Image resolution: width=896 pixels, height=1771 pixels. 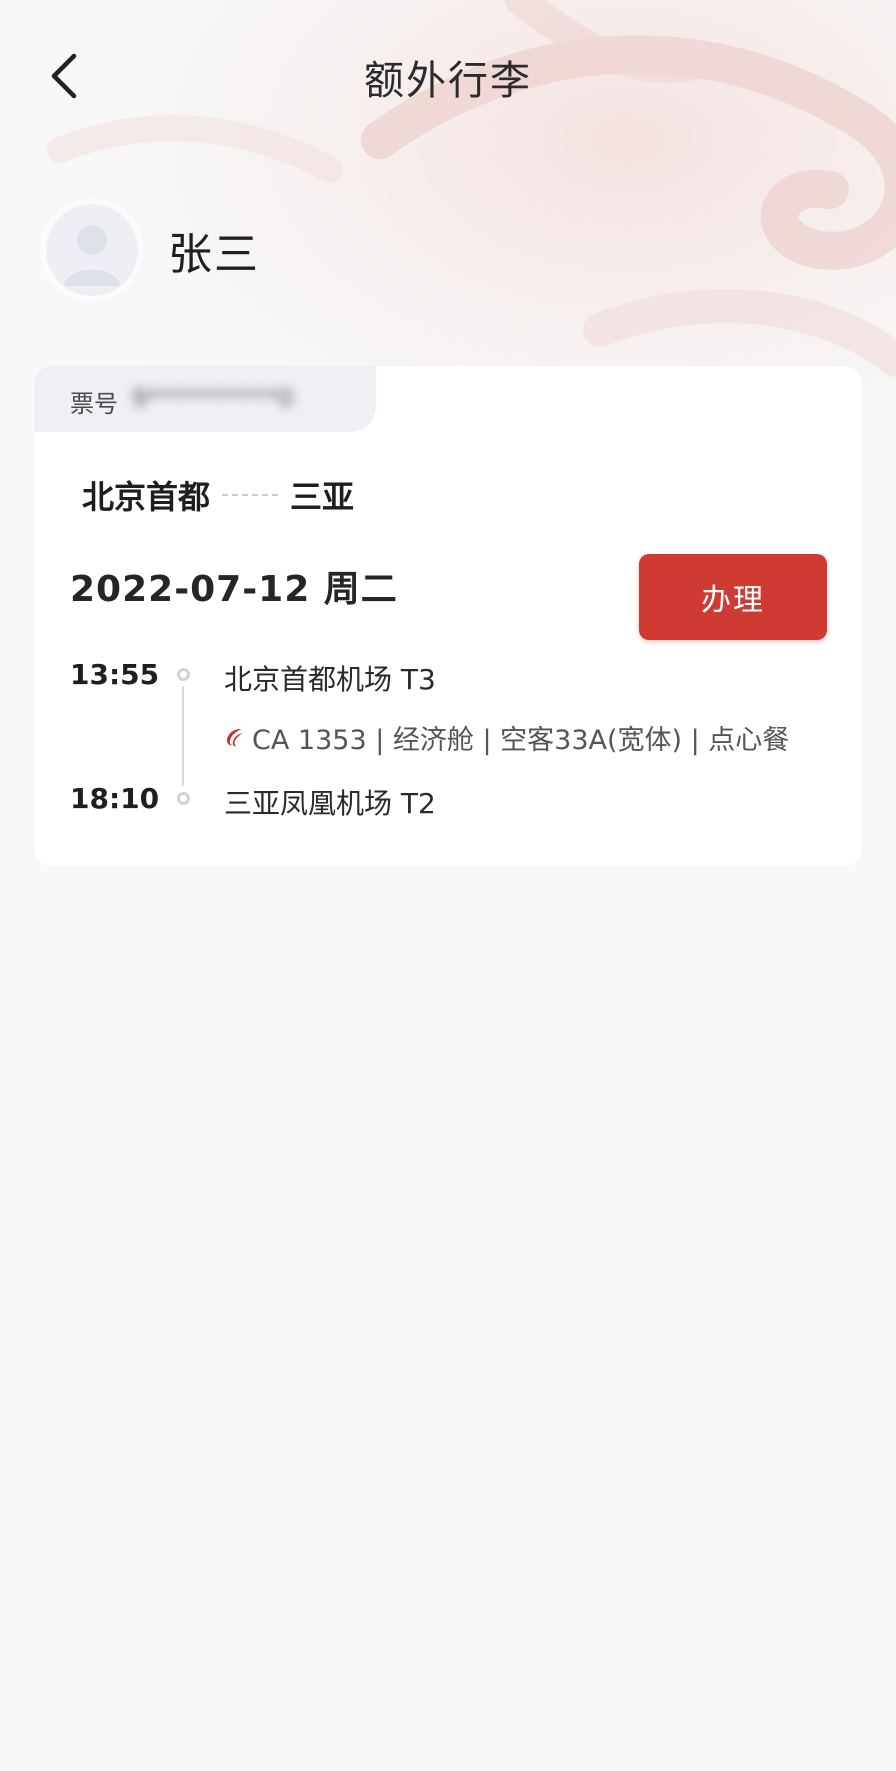 What do you see at coordinates (733, 597) in the screenshot?
I see `handle-button: 办理` at bounding box center [733, 597].